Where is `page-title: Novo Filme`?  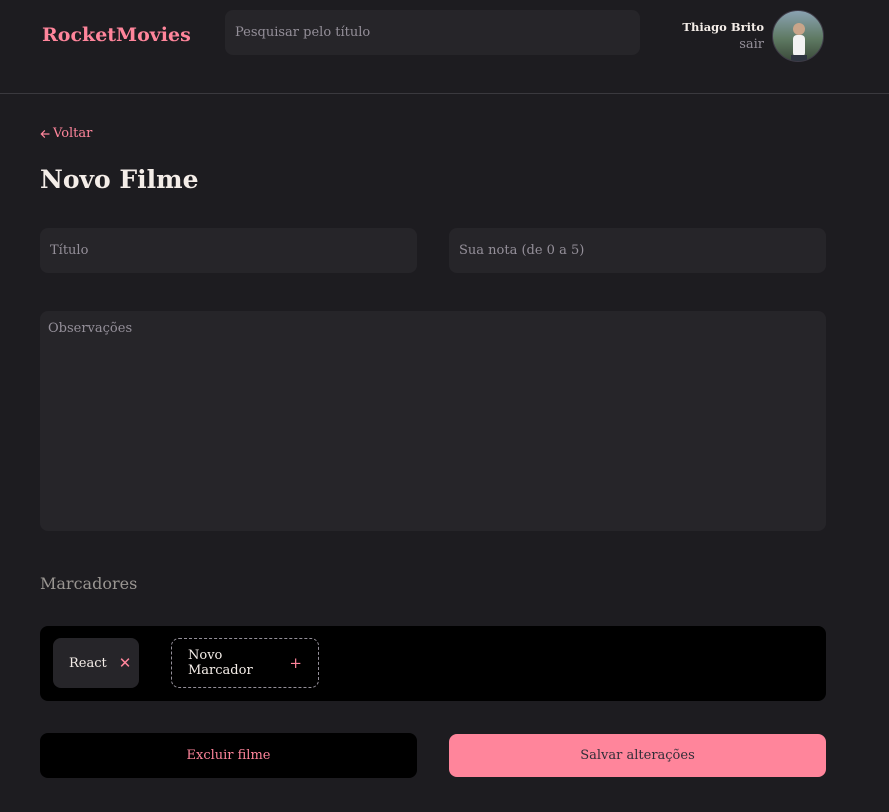
page-title: Novo Filme is located at coordinates (119, 179).